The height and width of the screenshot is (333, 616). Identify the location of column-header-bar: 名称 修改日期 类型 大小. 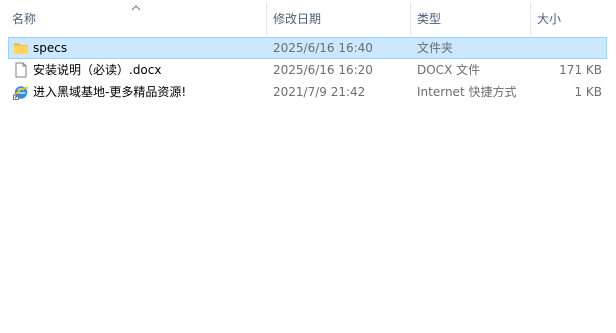
(308, 18).